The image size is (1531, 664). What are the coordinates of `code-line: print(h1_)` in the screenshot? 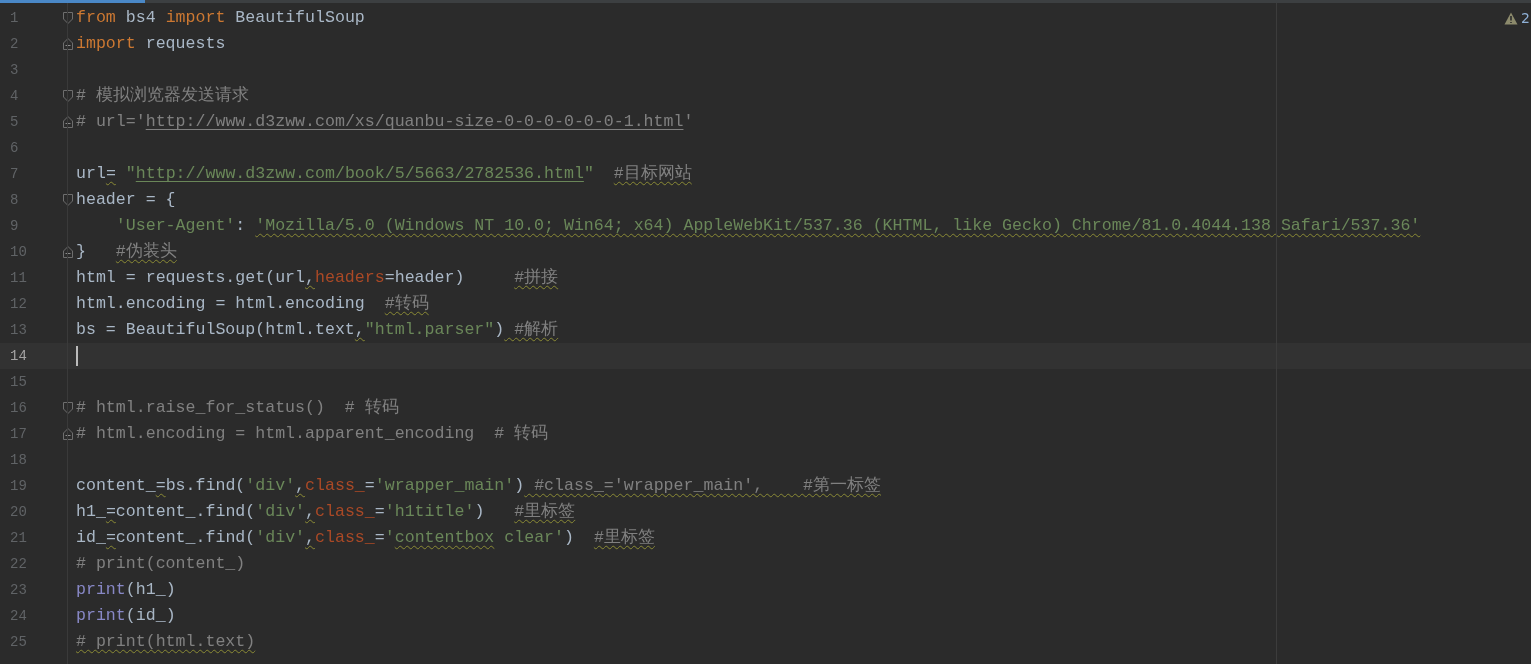 It's located at (126, 590).